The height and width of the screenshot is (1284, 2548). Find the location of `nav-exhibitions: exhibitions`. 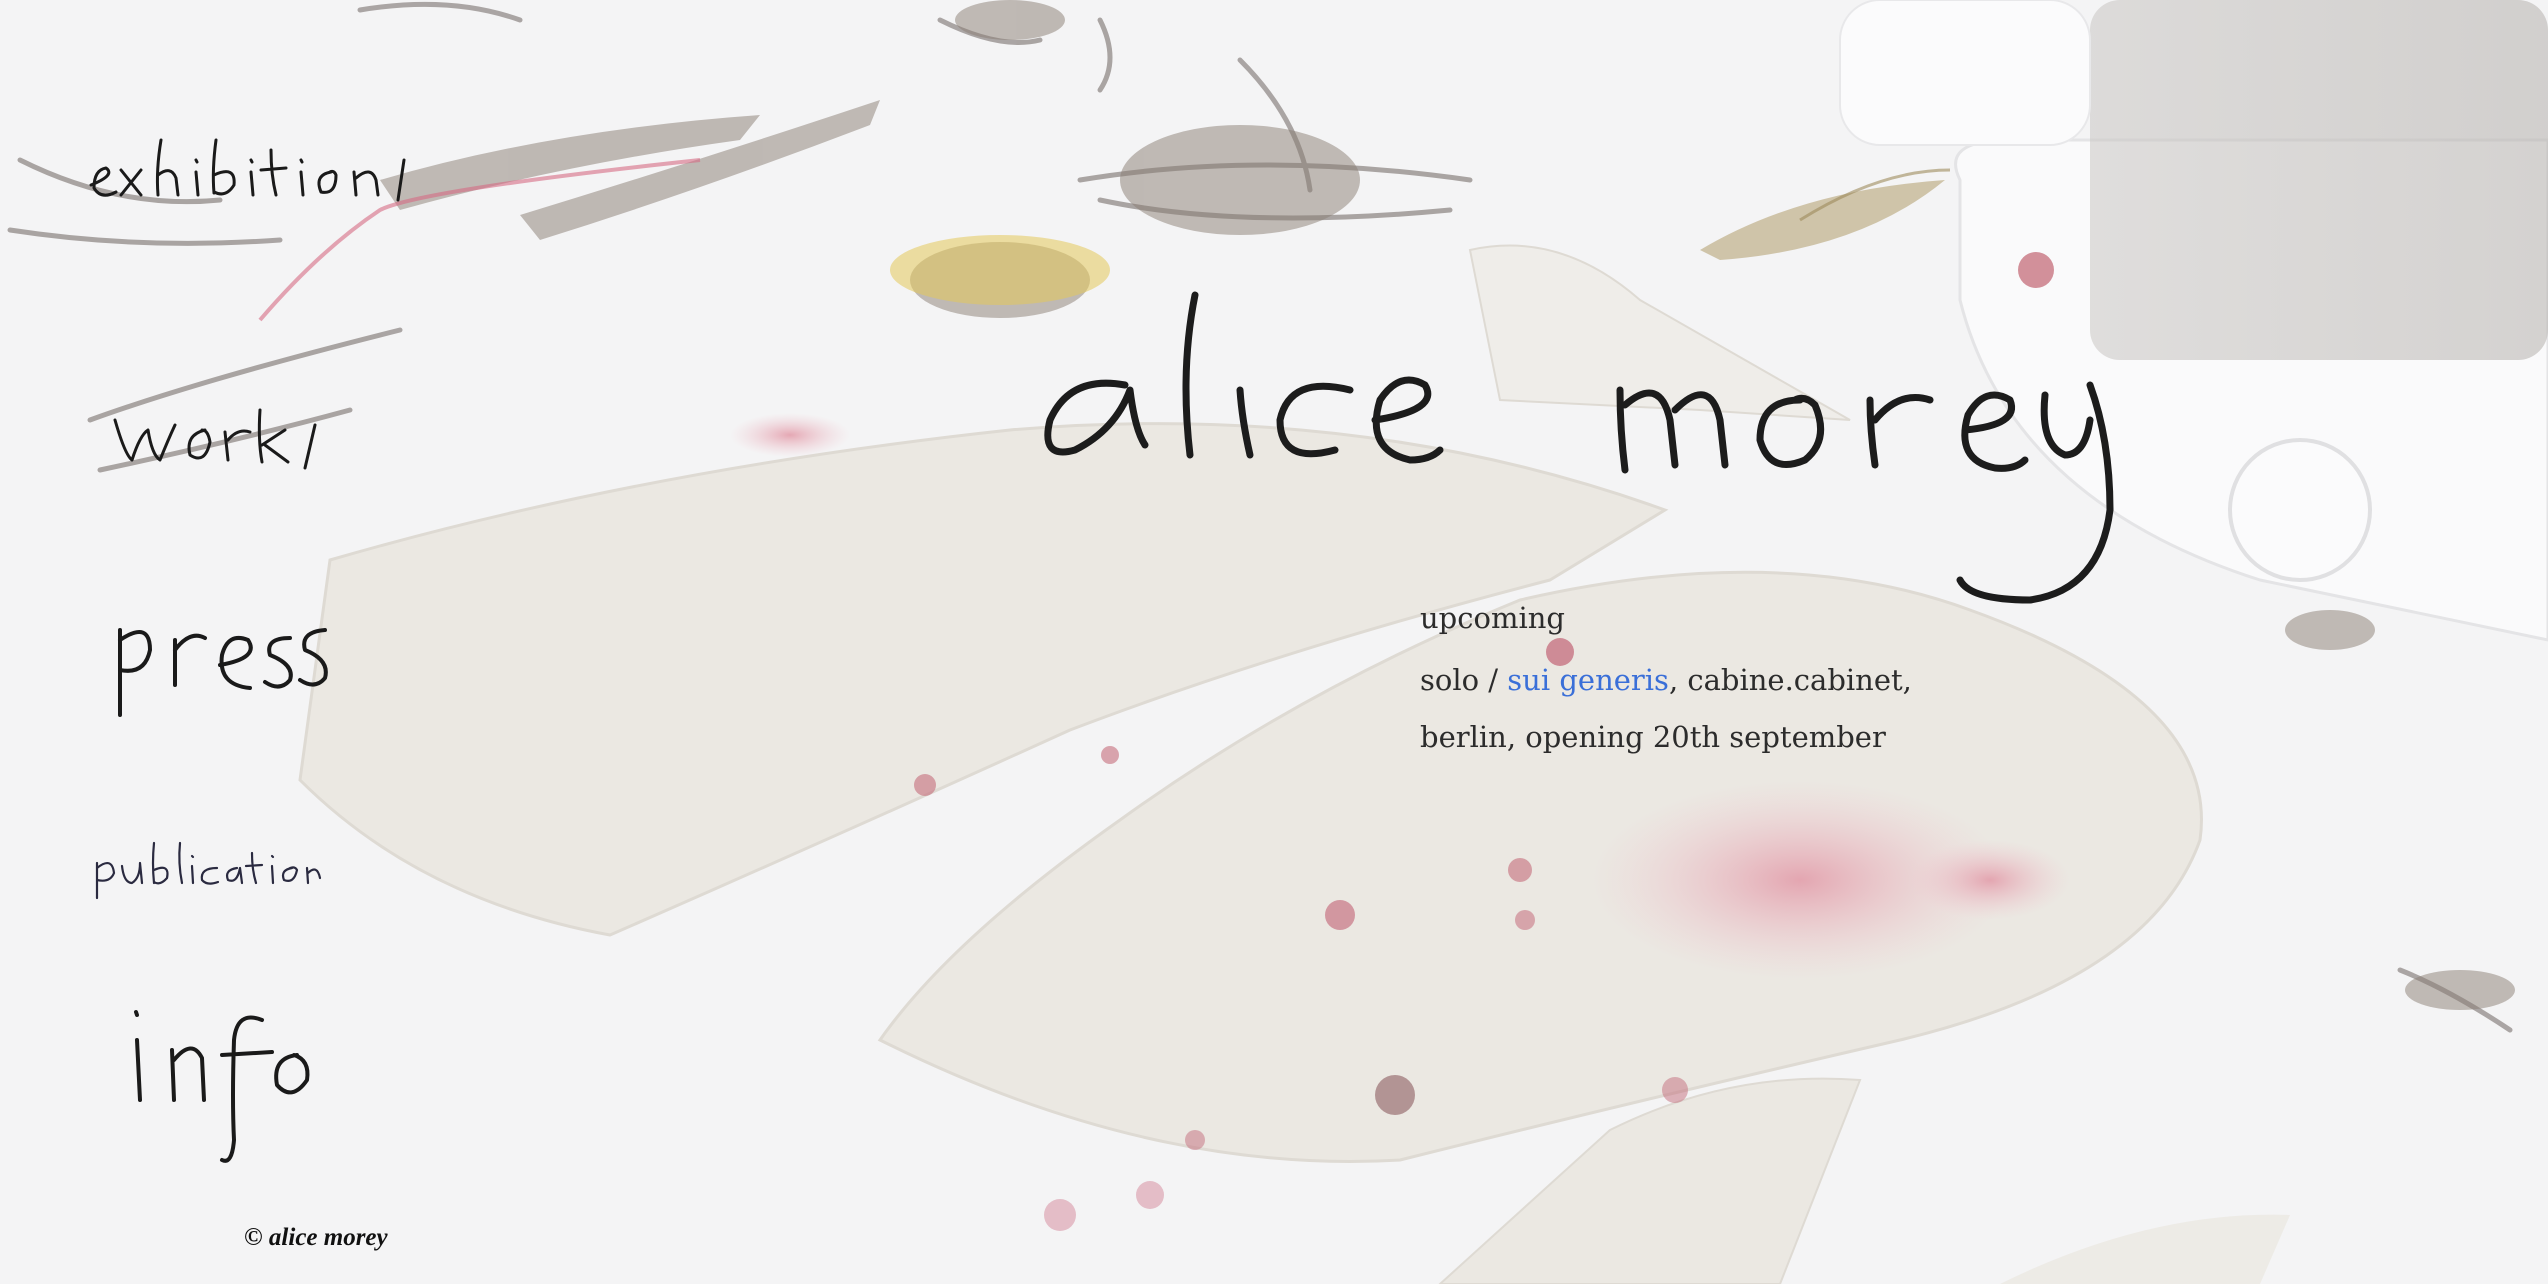

nav-exhibitions: exhibitions is located at coordinates (256, 170).